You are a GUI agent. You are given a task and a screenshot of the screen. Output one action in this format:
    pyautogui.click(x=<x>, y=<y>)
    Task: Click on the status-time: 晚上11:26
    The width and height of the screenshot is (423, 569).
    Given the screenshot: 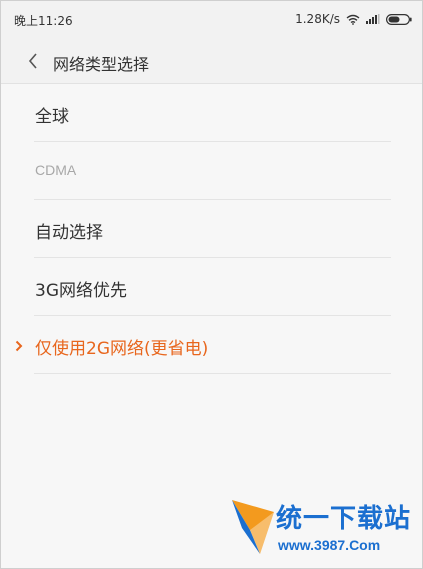 What is the action you would take?
    pyautogui.click(x=43, y=21)
    